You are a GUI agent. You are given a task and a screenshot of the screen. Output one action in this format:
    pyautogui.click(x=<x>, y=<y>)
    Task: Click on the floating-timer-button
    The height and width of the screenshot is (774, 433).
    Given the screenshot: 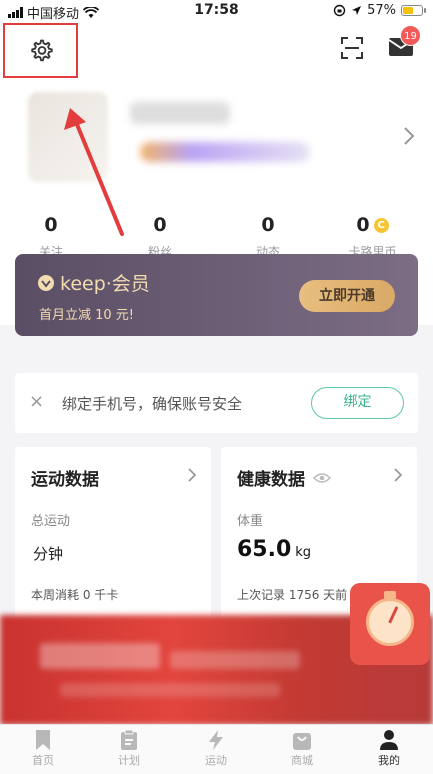 What is the action you would take?
    pyautogui.click(x=390, y=624)
    